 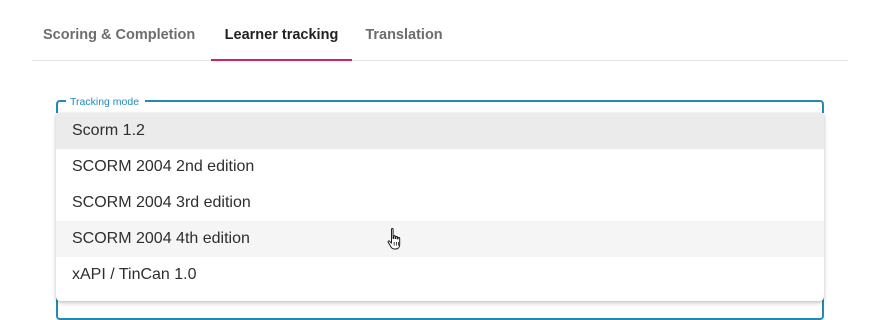 I want to click on tab-scoring-completion: Scoring & Completion, so click(x=121, y=30).